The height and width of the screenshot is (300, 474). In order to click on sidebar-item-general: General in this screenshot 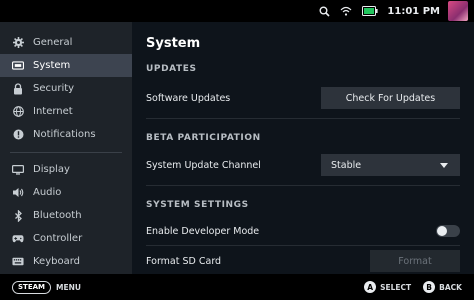, I will do `click(66, 42)`.